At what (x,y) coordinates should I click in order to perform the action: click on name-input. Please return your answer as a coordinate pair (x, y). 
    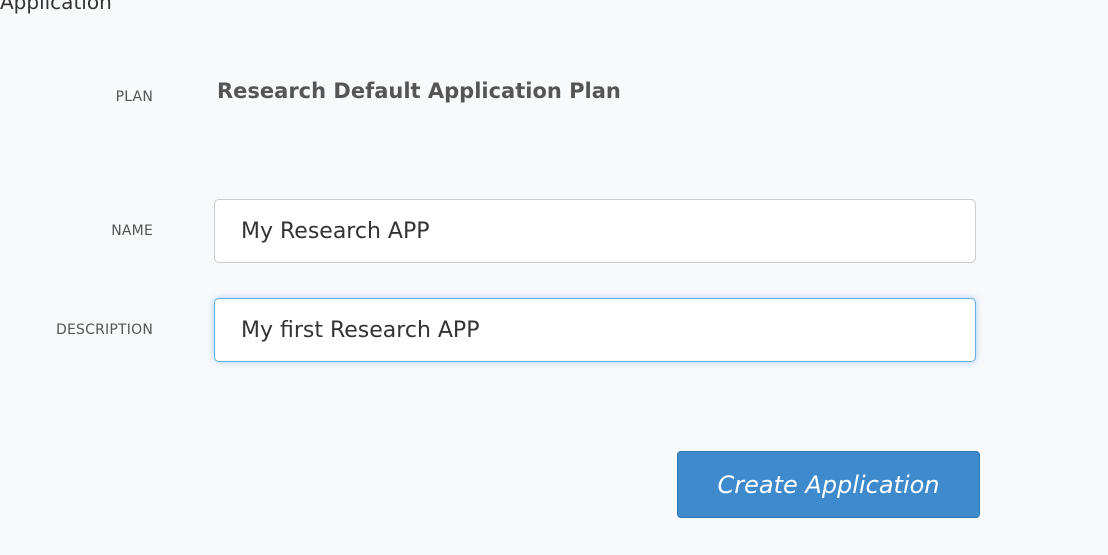
    Looking at the image, I should click on (595, 231).